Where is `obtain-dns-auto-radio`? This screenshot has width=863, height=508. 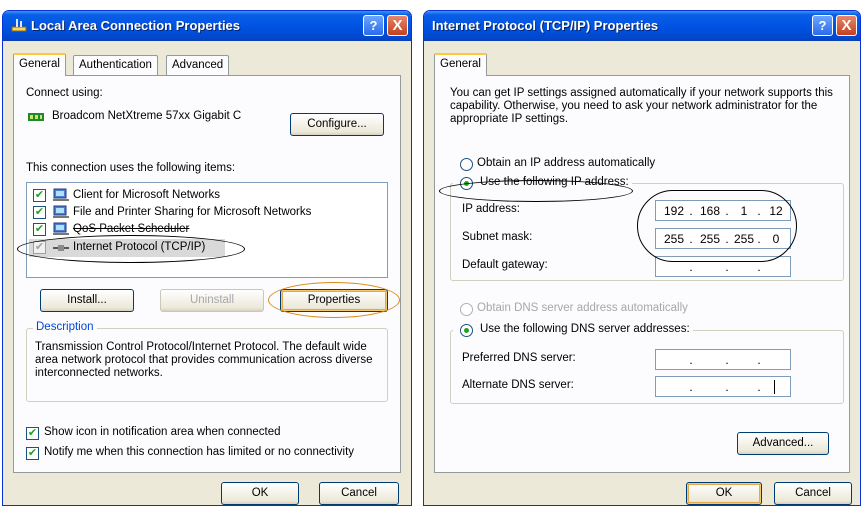 obtain-dns-auto-radio is located at coordinates (466, 309).